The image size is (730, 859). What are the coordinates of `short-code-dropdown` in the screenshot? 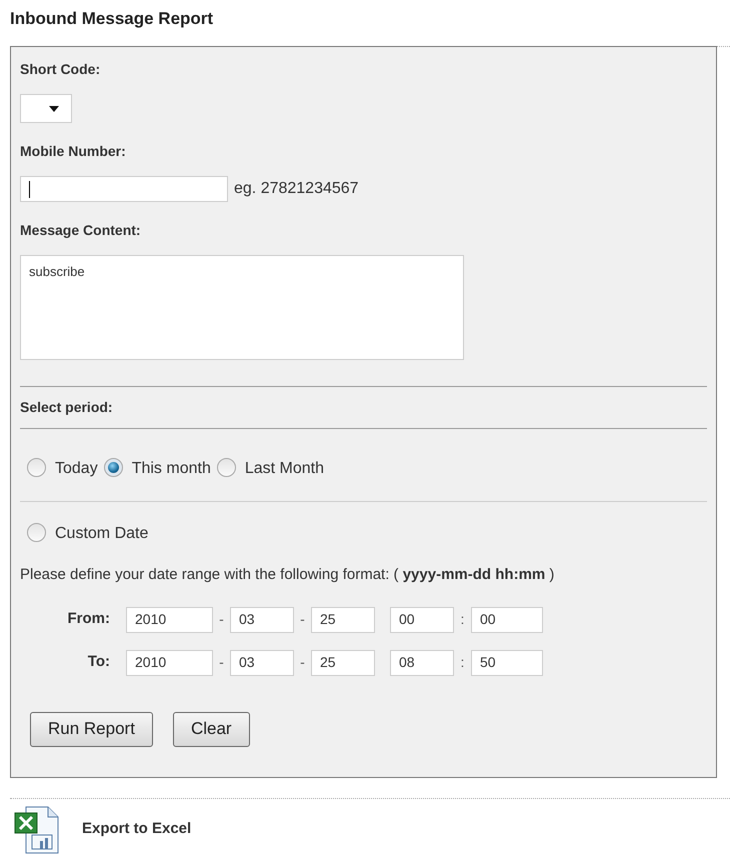 It's located at (46, 108).